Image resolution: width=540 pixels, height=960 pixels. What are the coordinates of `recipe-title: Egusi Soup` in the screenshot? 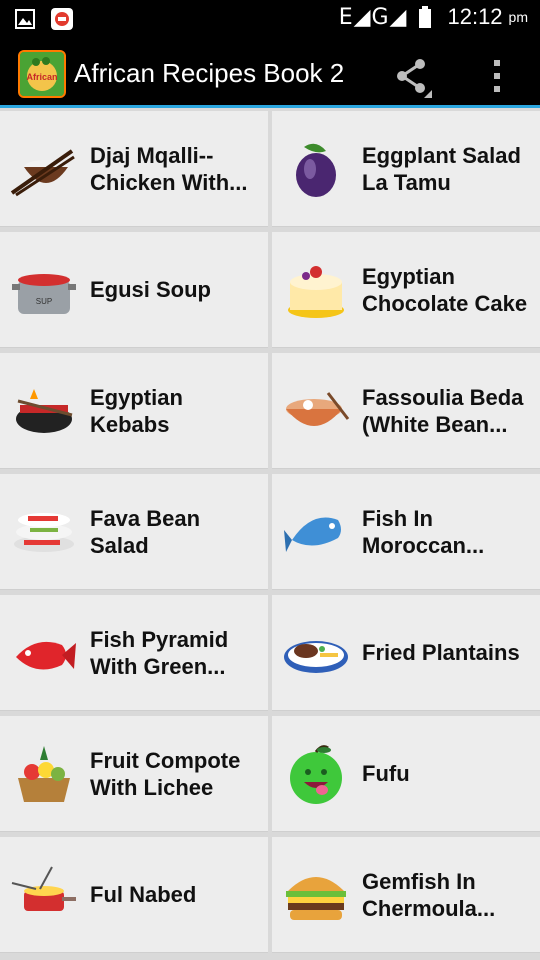 It's located at (150, 289).